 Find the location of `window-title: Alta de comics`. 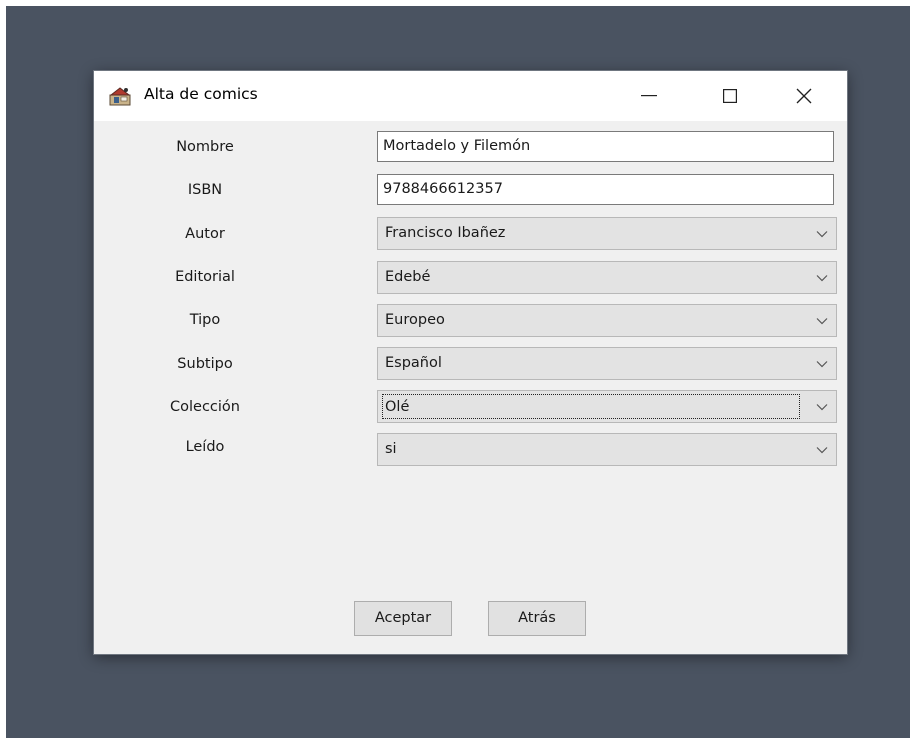

window-title: Alta de comics is located at coordinates (201, 94).